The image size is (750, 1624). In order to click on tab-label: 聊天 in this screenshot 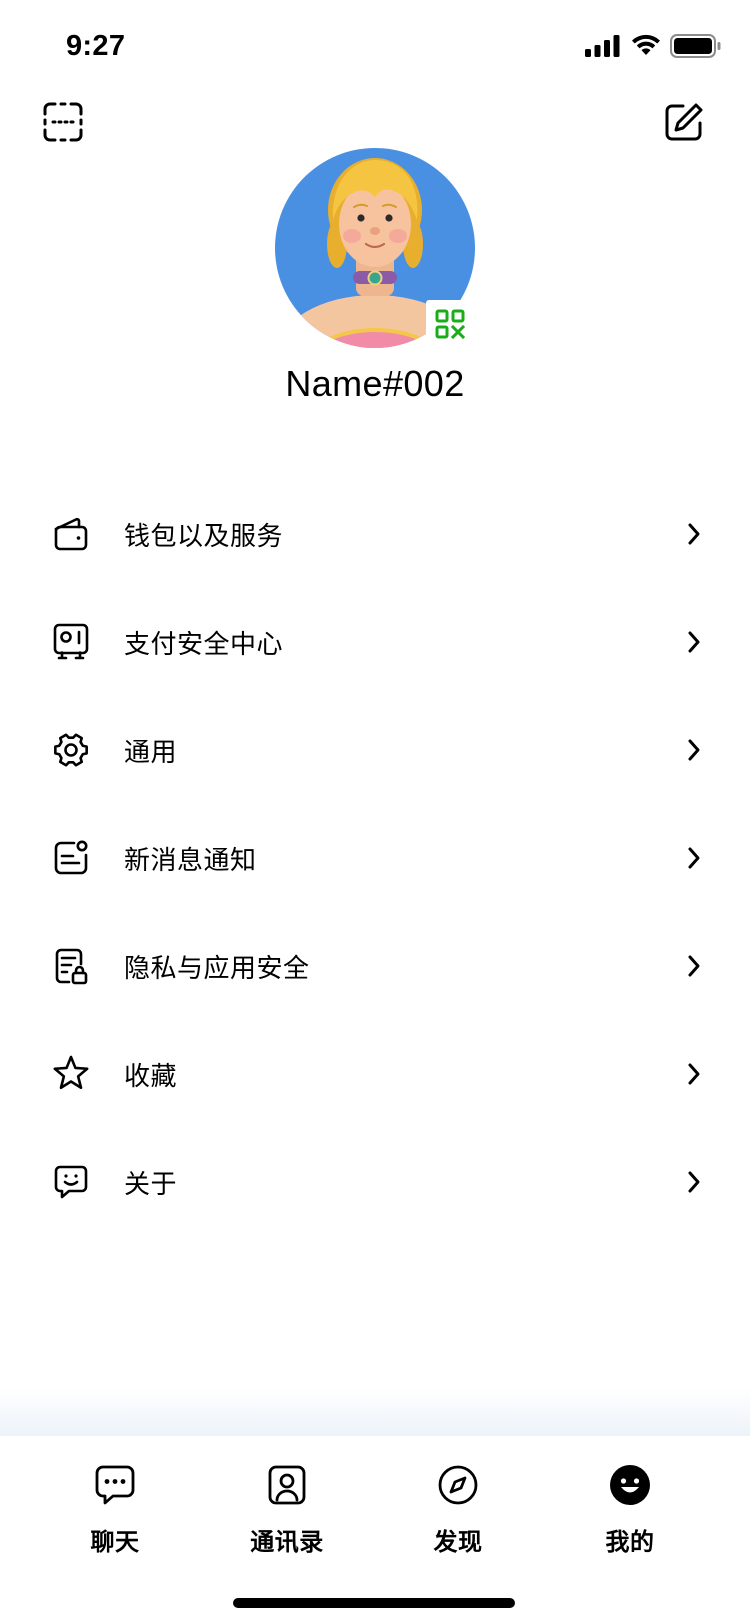, I will do `click(115, 1542)`.